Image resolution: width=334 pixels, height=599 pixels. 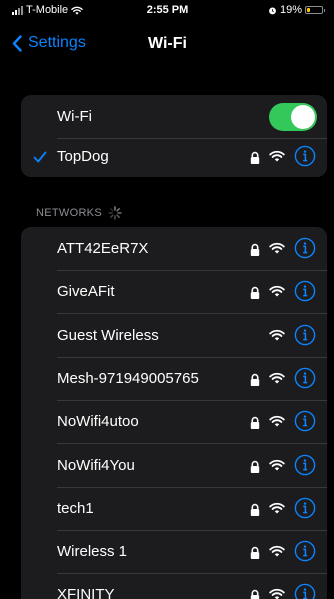 I want to click on network-row: NoWifi4utoo, so click(x=174, y=422).